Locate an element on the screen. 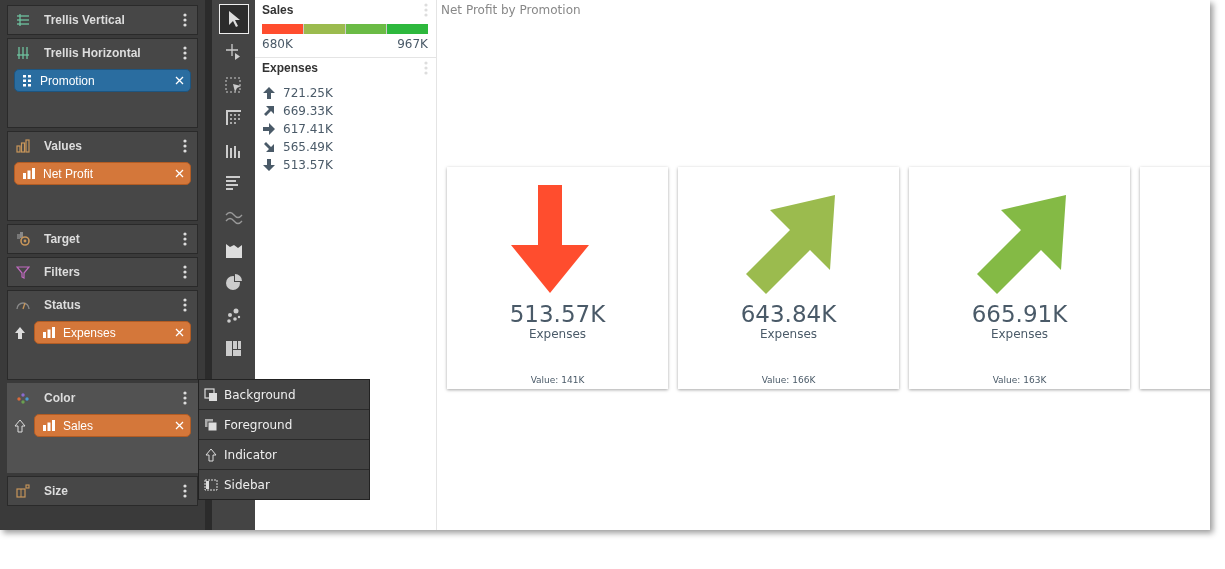 Image resolution: width=1225 pixels, height=569 pixels. chart-title: Net Profit by Promotion is located at coordinates (511, 10).